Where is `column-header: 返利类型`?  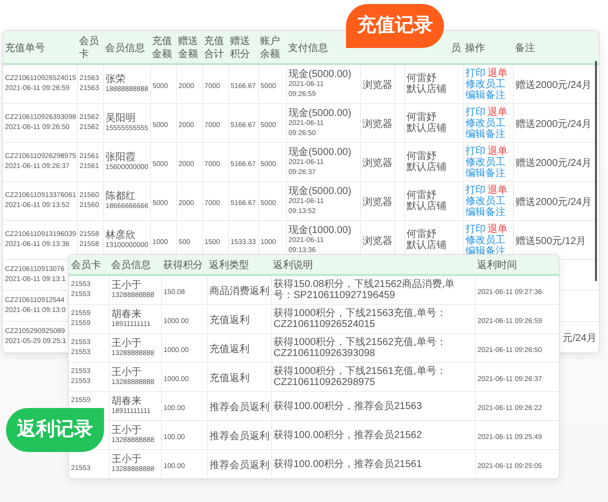
column-header: 返利类型 is located at coordinates (239, 265).